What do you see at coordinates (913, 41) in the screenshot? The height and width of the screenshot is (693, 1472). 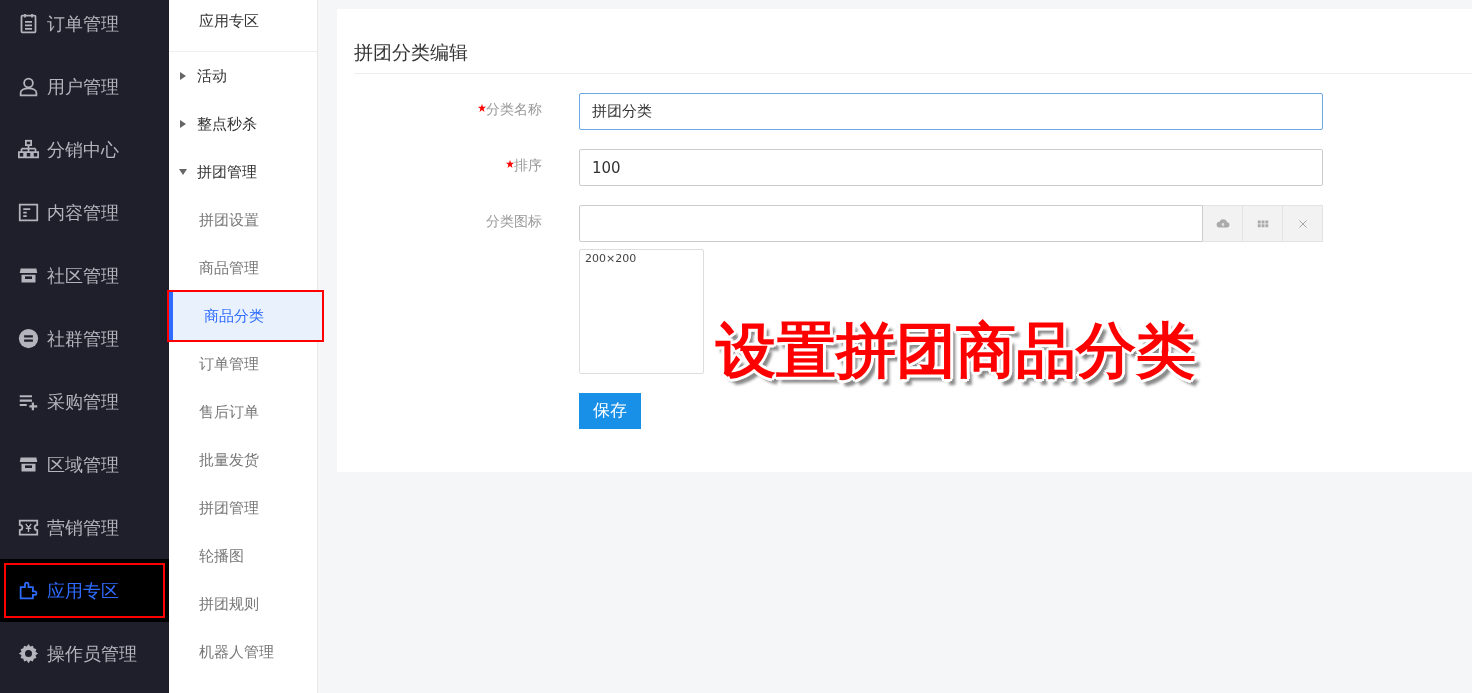 I see `page-title: 拼团分类编辑` at bounding box center [913, 41].